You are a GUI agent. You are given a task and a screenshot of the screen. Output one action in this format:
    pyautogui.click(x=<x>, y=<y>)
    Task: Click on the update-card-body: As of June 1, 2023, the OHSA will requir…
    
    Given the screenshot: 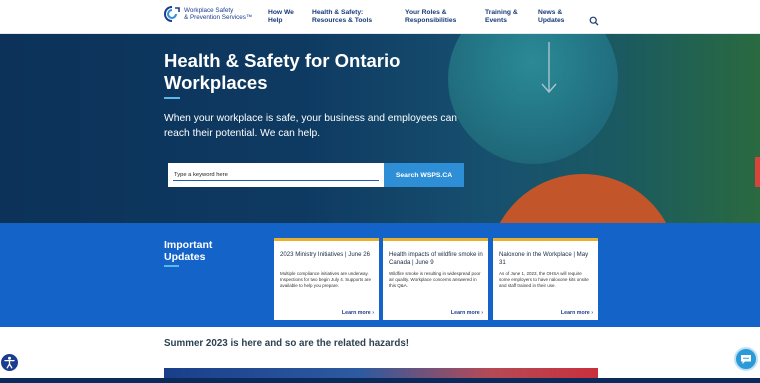 What is the action you would take?
    pyautogui.click(x=544, y=279)
    